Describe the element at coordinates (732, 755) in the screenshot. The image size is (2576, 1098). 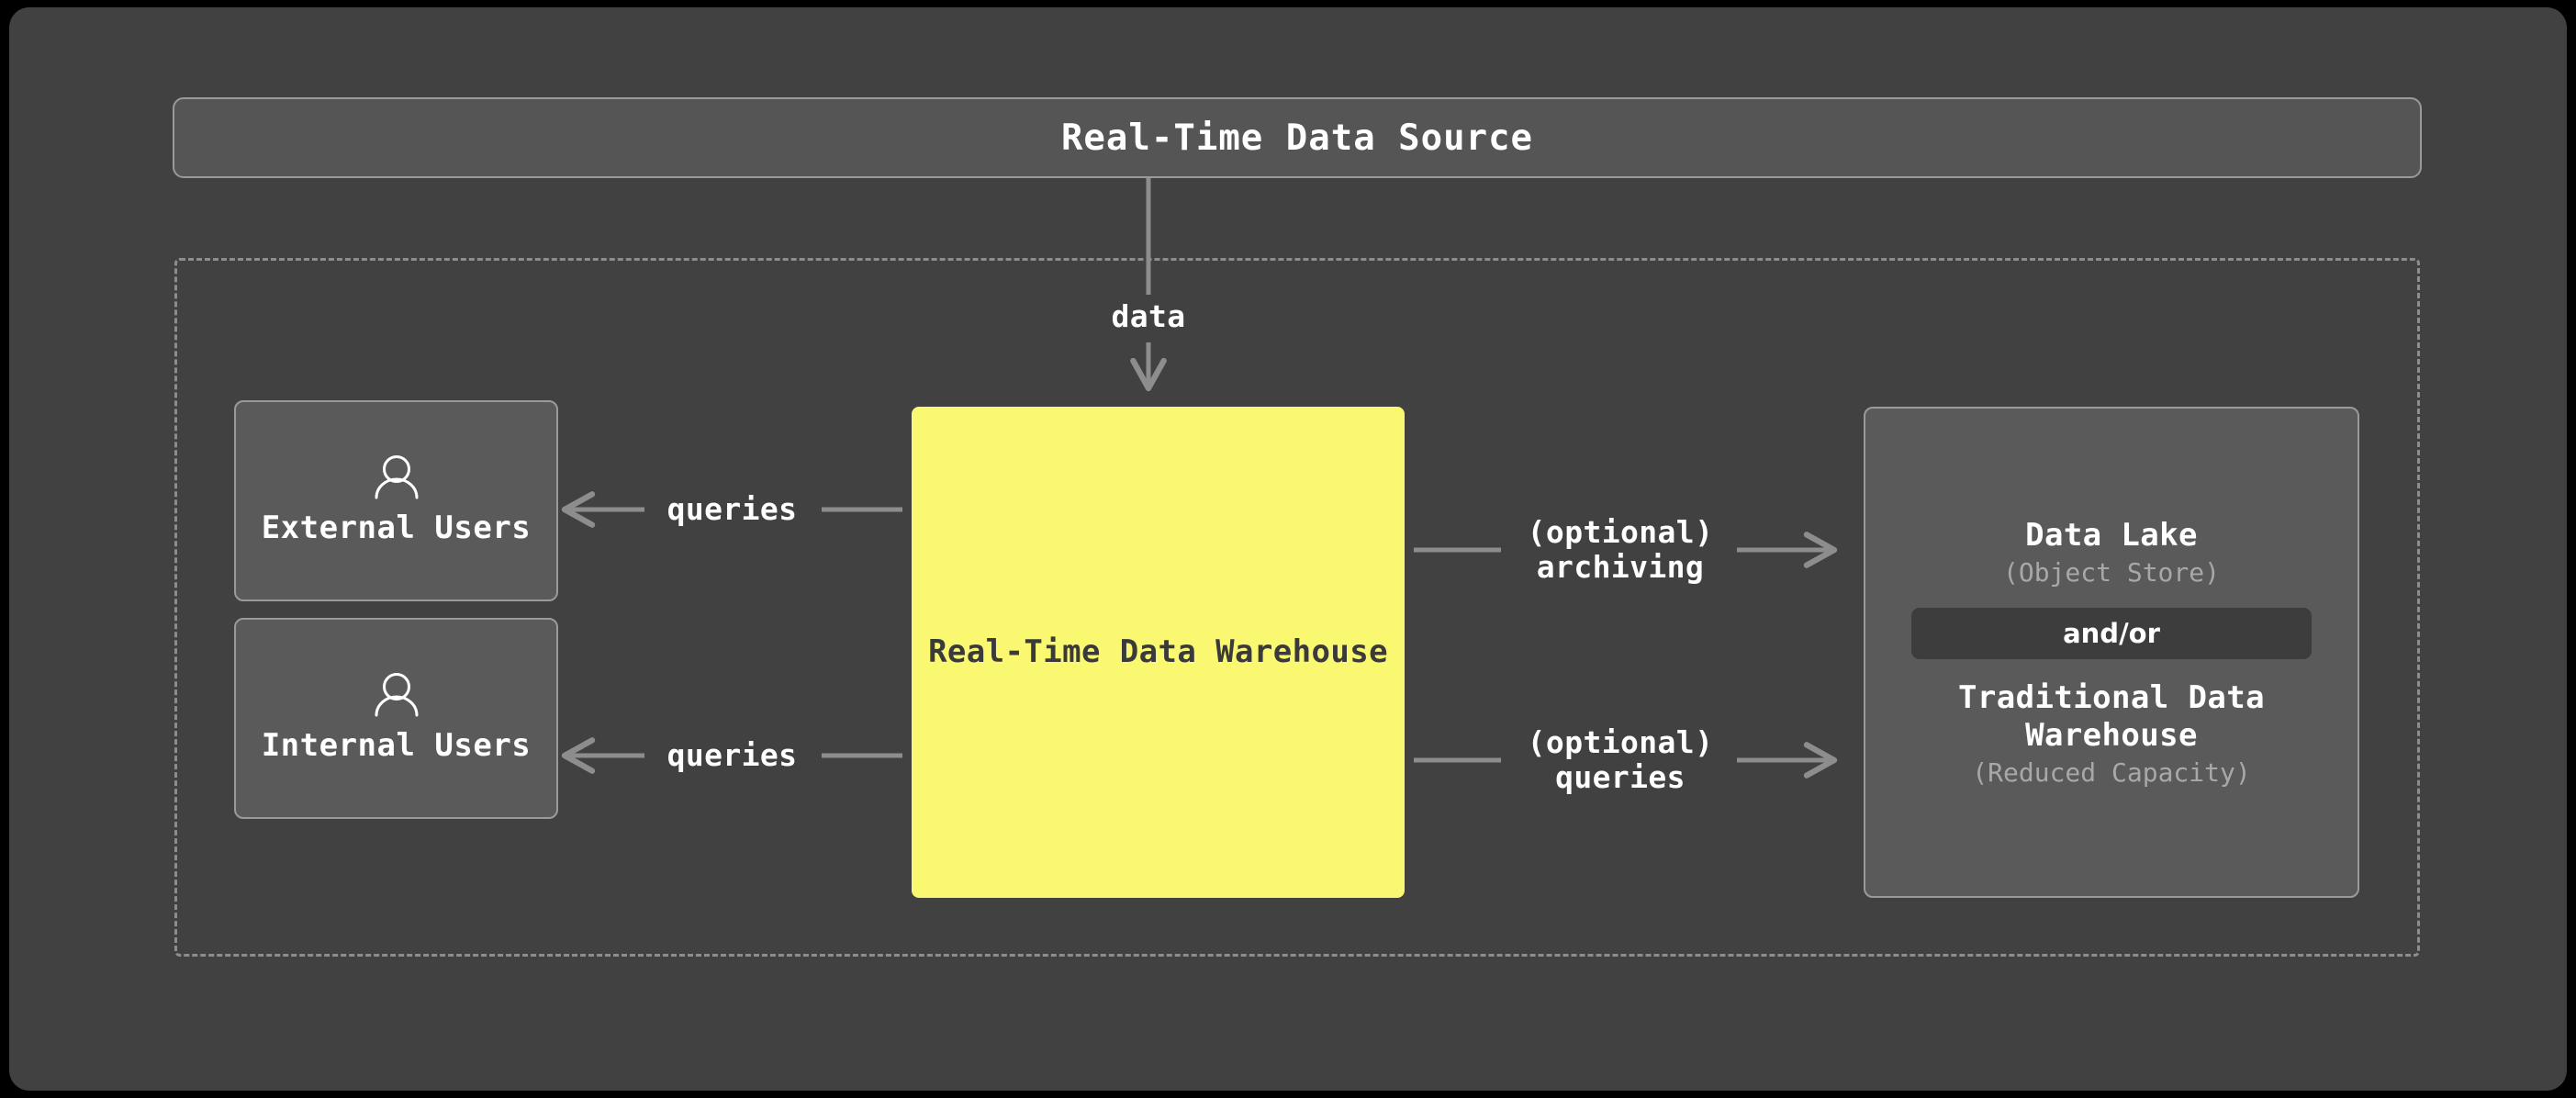
I see `edge-label-queries-internal: queries` at that location.